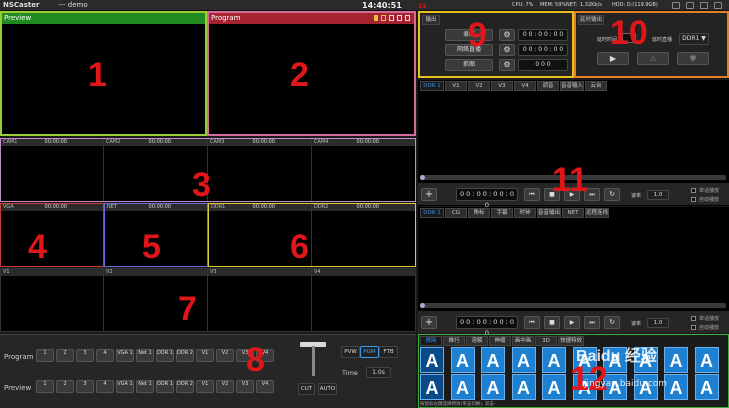 The width and height of the screenshot is (729, 408). Describe the element at coordinates (225, 386) in the screenshot. I see `preview-bus-button: V2` at that location.